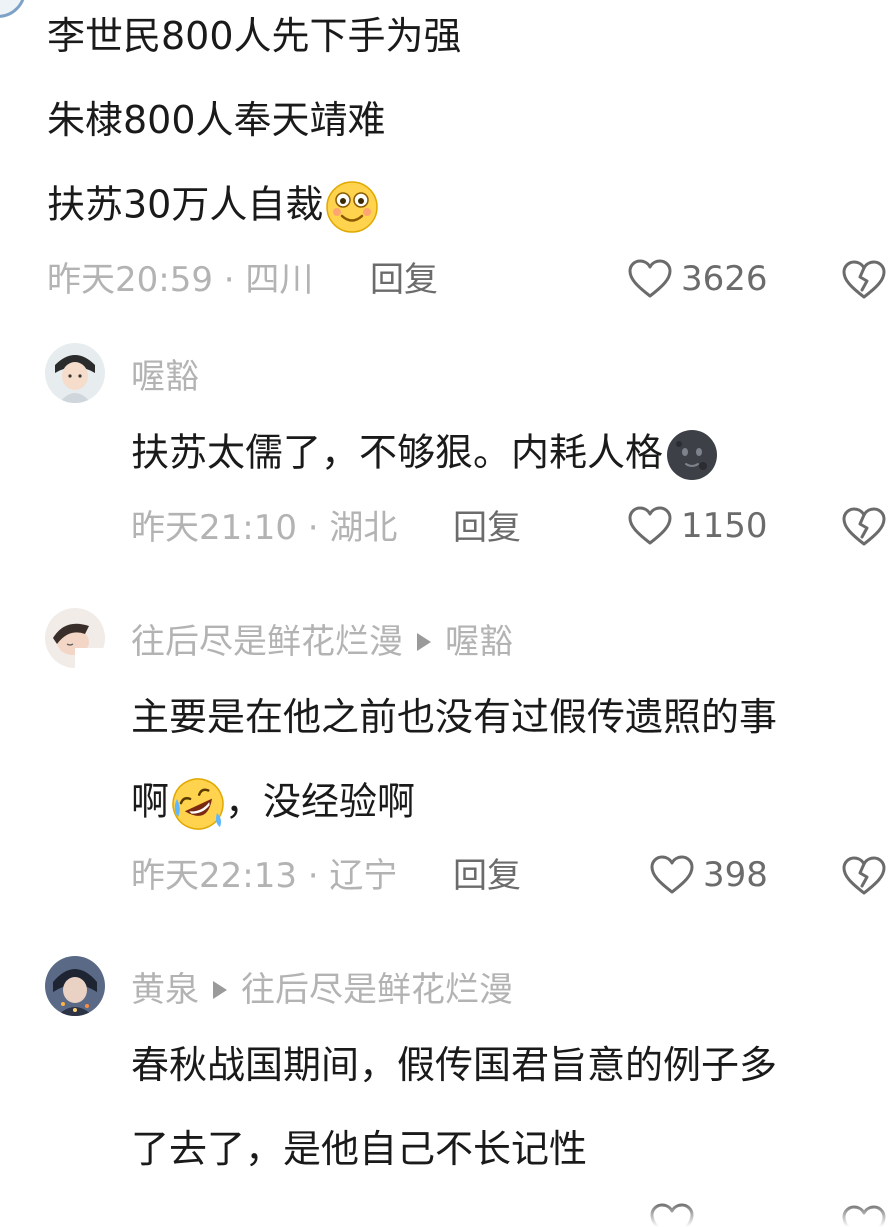  Describe the element at coordinates (454, 1065) in the screenshot. I see `comment-text-line: 春秋战国期间，假传国君旨意的例子多` at that location.